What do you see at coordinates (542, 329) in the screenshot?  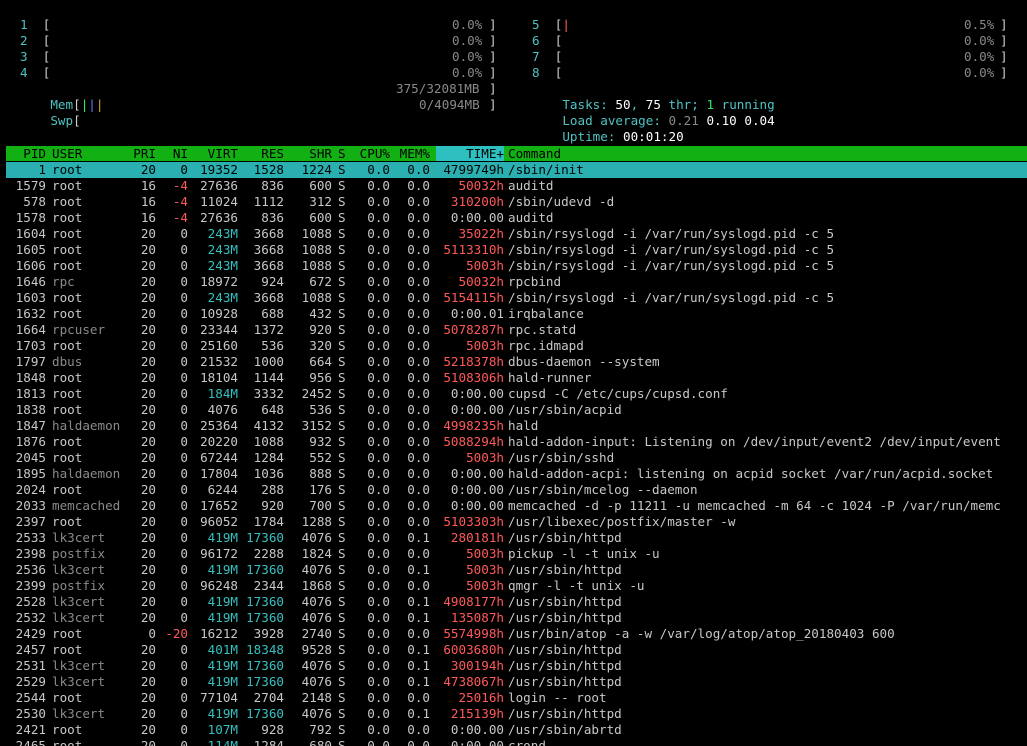 I see `cell-command: rpc.statd` at bounding box center [542, 329].